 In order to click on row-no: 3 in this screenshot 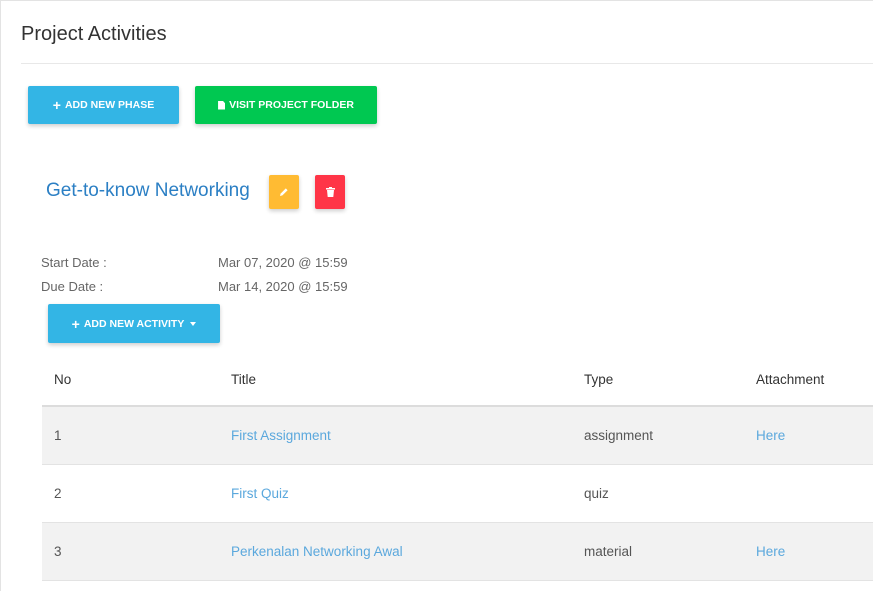, I will do `click(130, 551)`.